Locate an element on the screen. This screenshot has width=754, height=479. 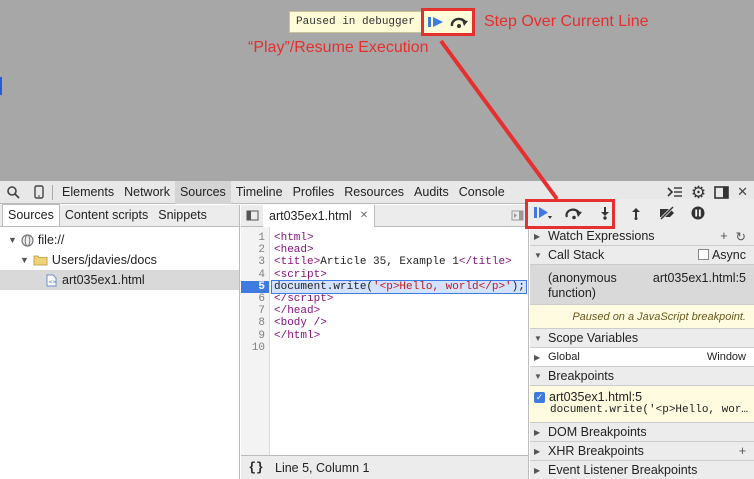
toggle-navigator-icon is located at coordinates (252, 215).